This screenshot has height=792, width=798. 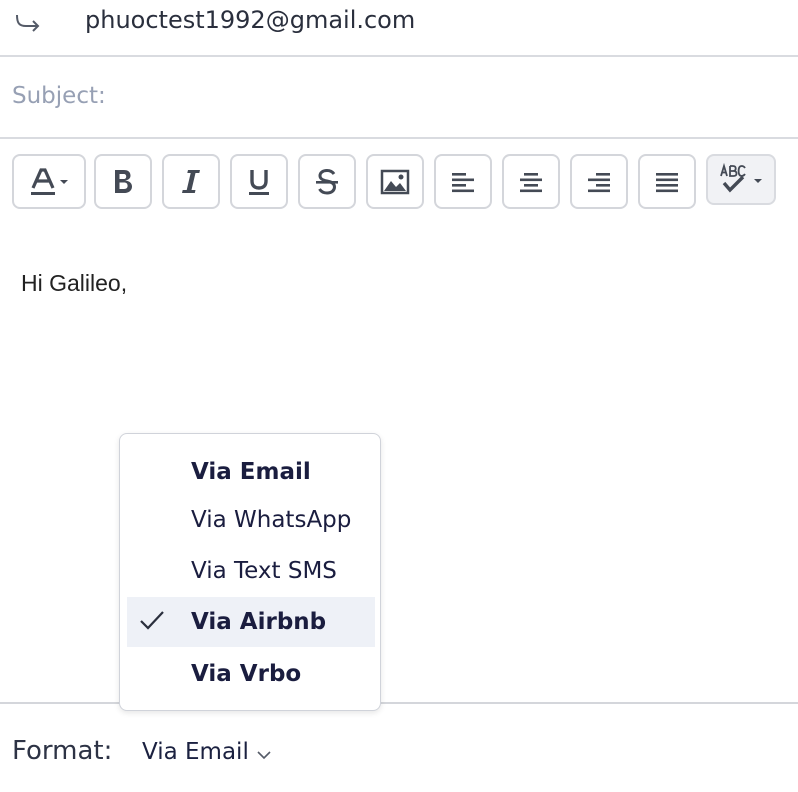 I want to click on strikethrough-icon, so click(x=327, y=181).